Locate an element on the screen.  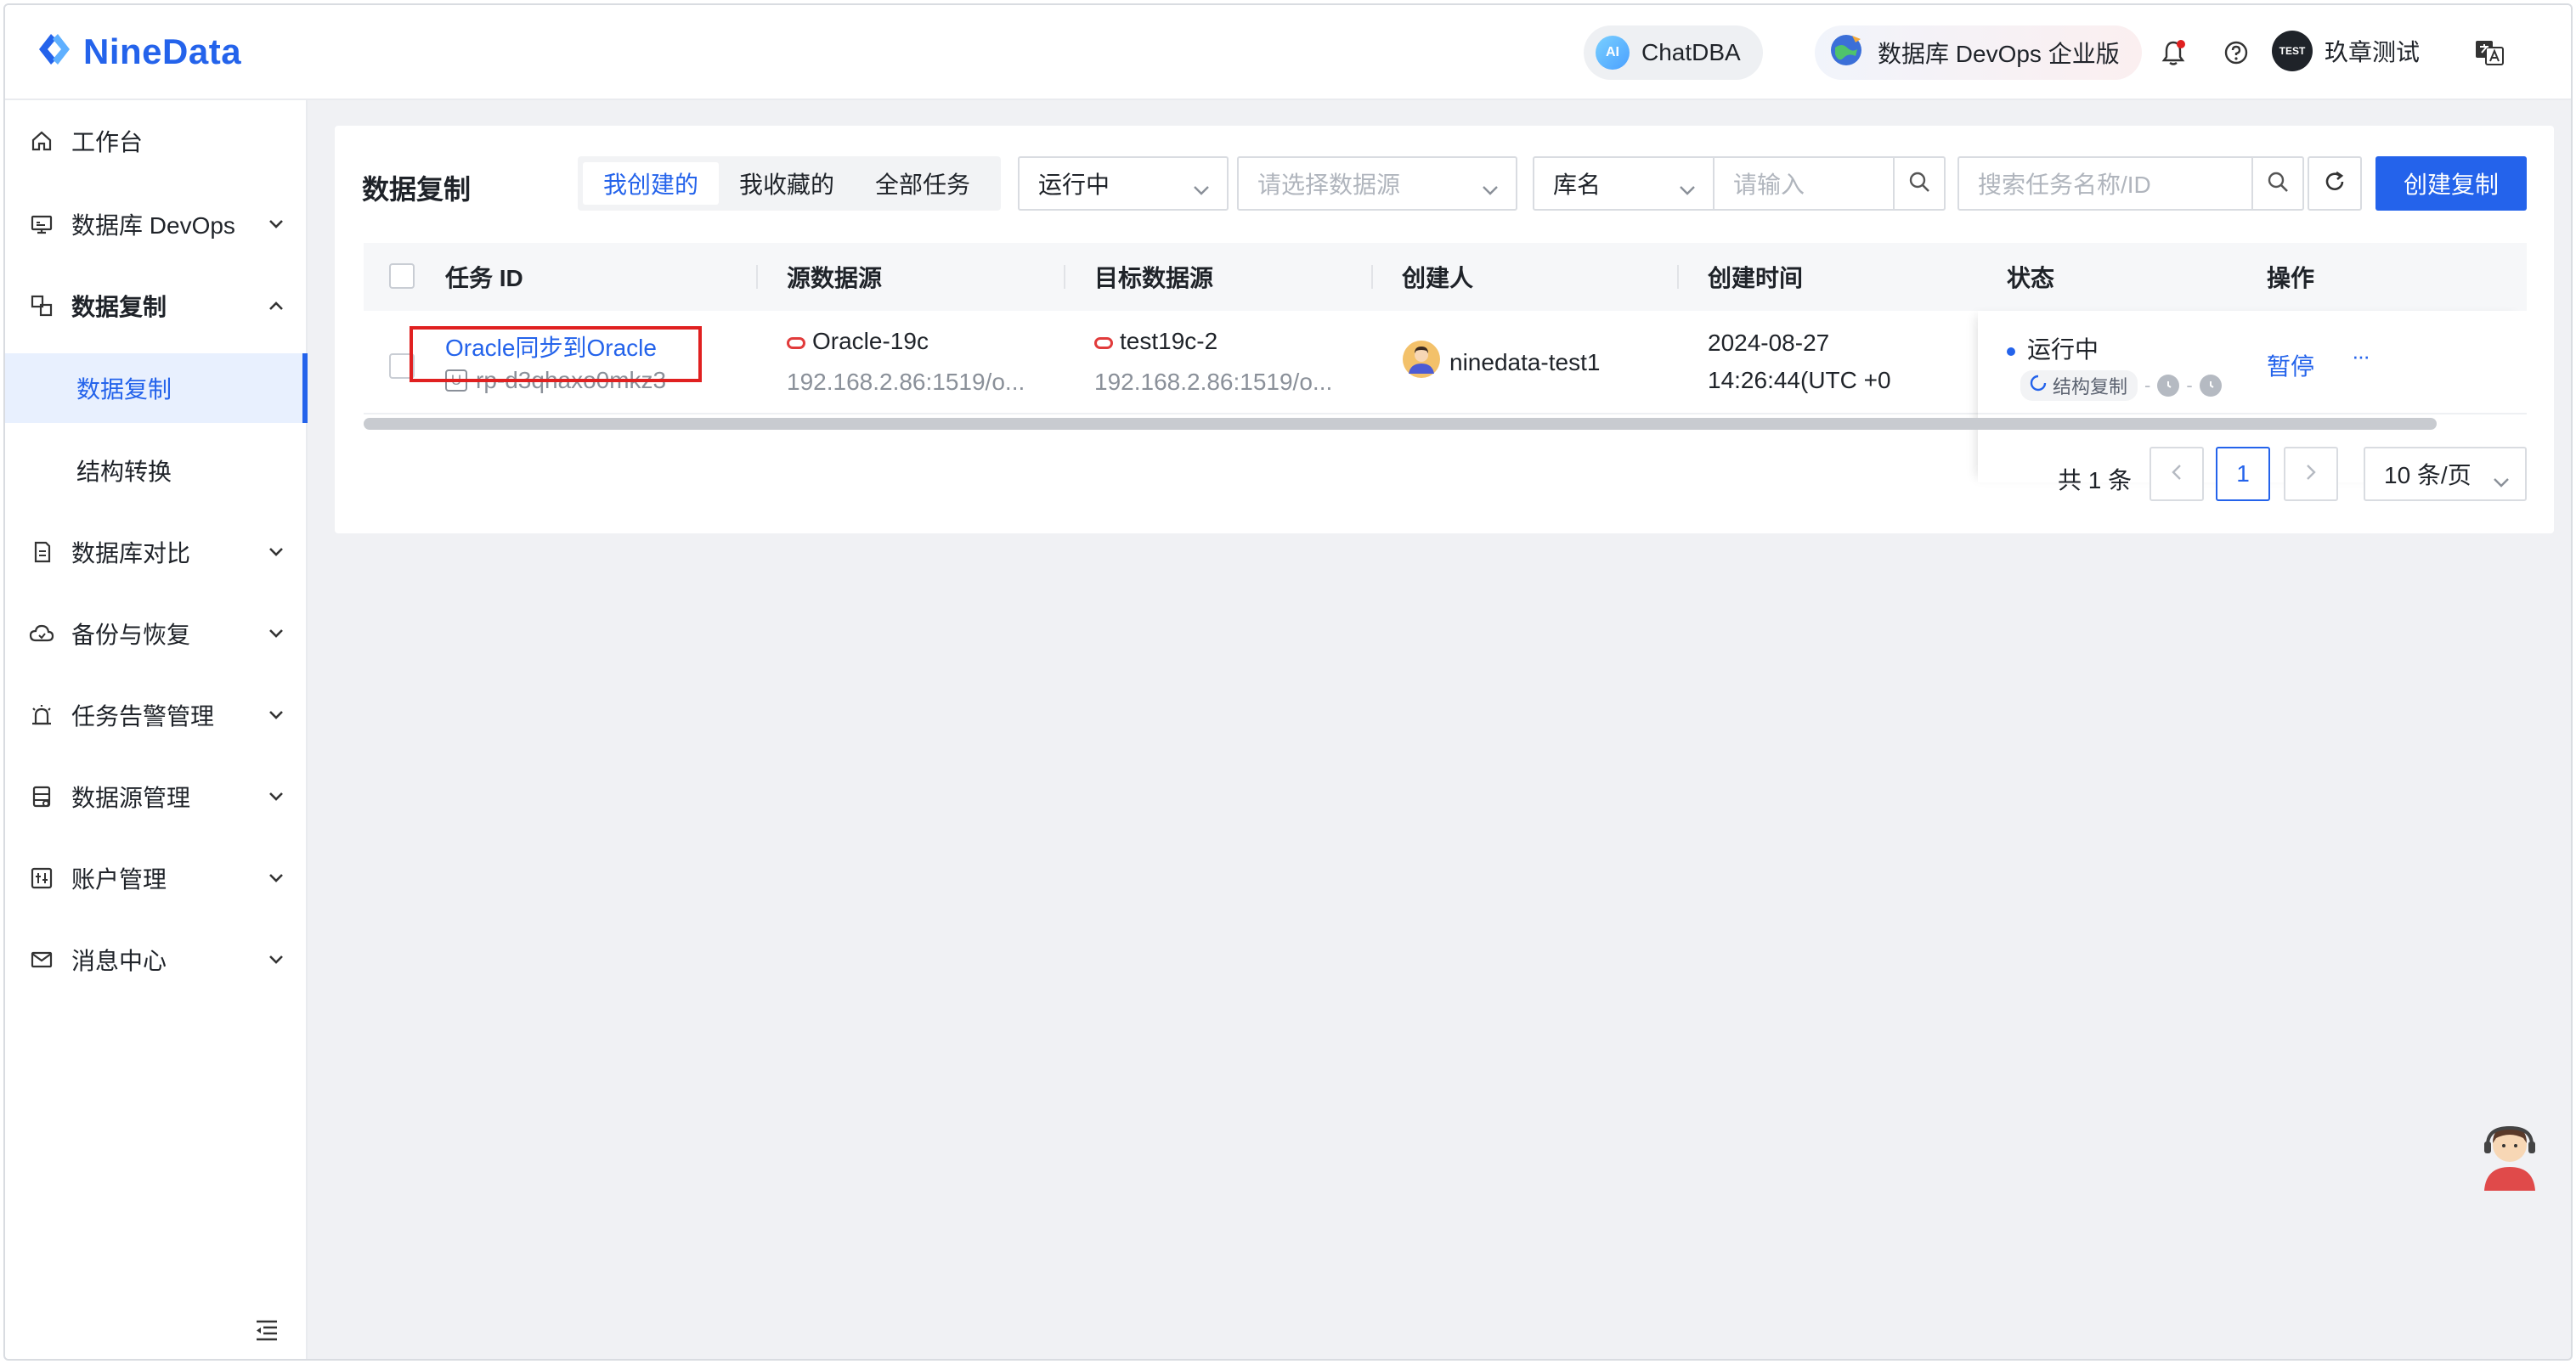
creator-name: ninedata-test1 is located at coordinates (1525, 361).